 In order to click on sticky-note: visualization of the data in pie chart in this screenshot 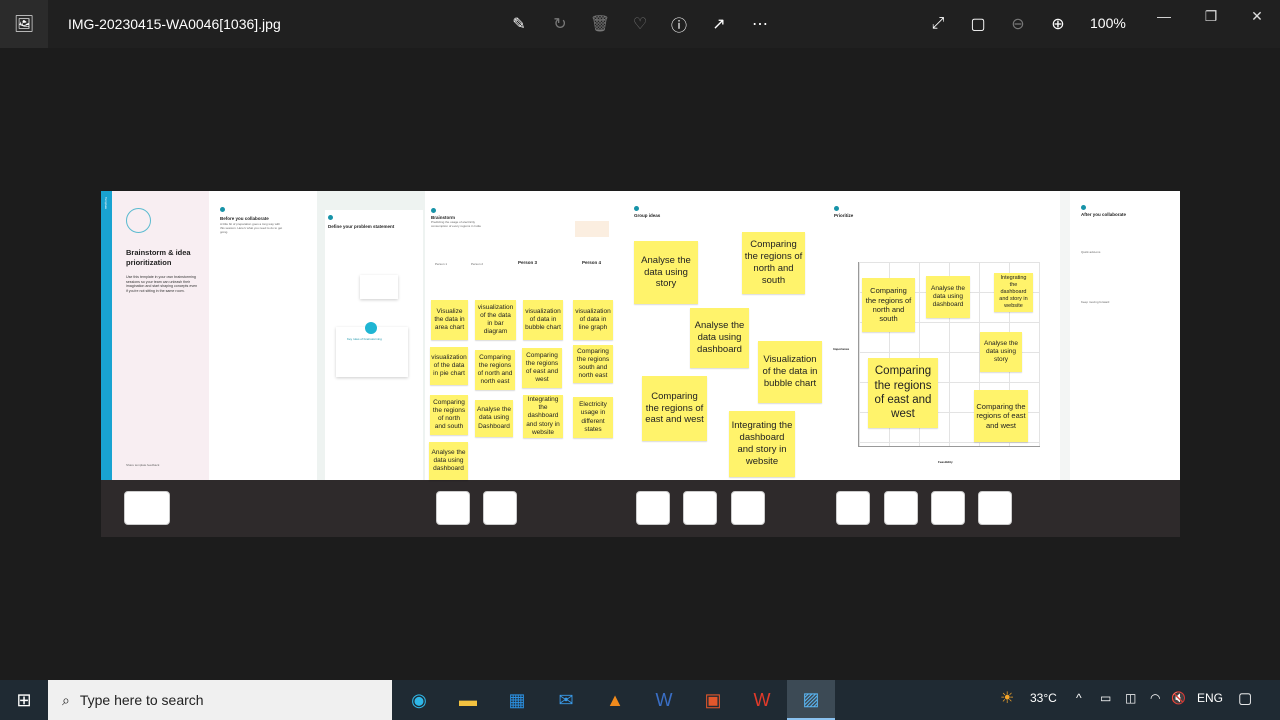, I will do `click(449, 366)`.